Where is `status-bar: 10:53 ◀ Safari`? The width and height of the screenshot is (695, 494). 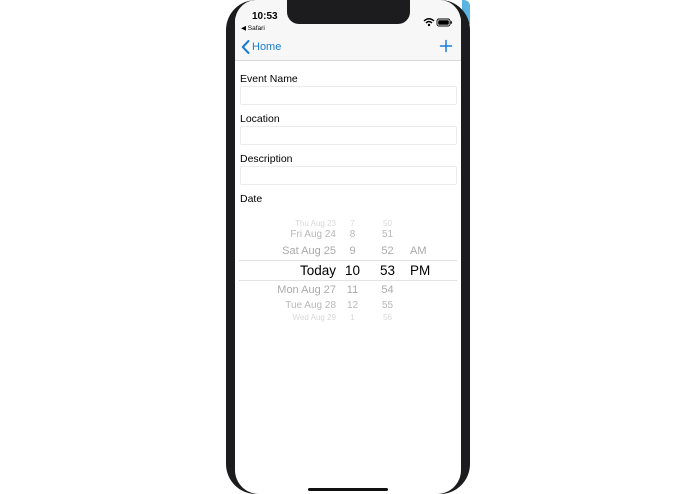 status-bar: 10:53 ◀ Safari is located at coordinates (348, 17).